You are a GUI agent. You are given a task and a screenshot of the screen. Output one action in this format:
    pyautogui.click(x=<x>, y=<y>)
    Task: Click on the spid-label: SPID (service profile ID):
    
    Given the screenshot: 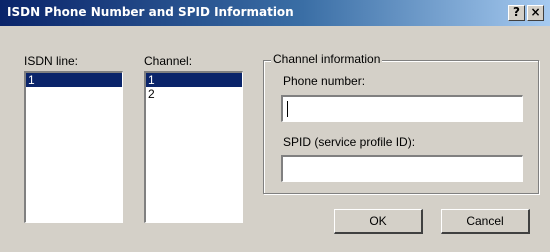 What is the action you would take?
    pyautogui.click(x=349, y=142)
    